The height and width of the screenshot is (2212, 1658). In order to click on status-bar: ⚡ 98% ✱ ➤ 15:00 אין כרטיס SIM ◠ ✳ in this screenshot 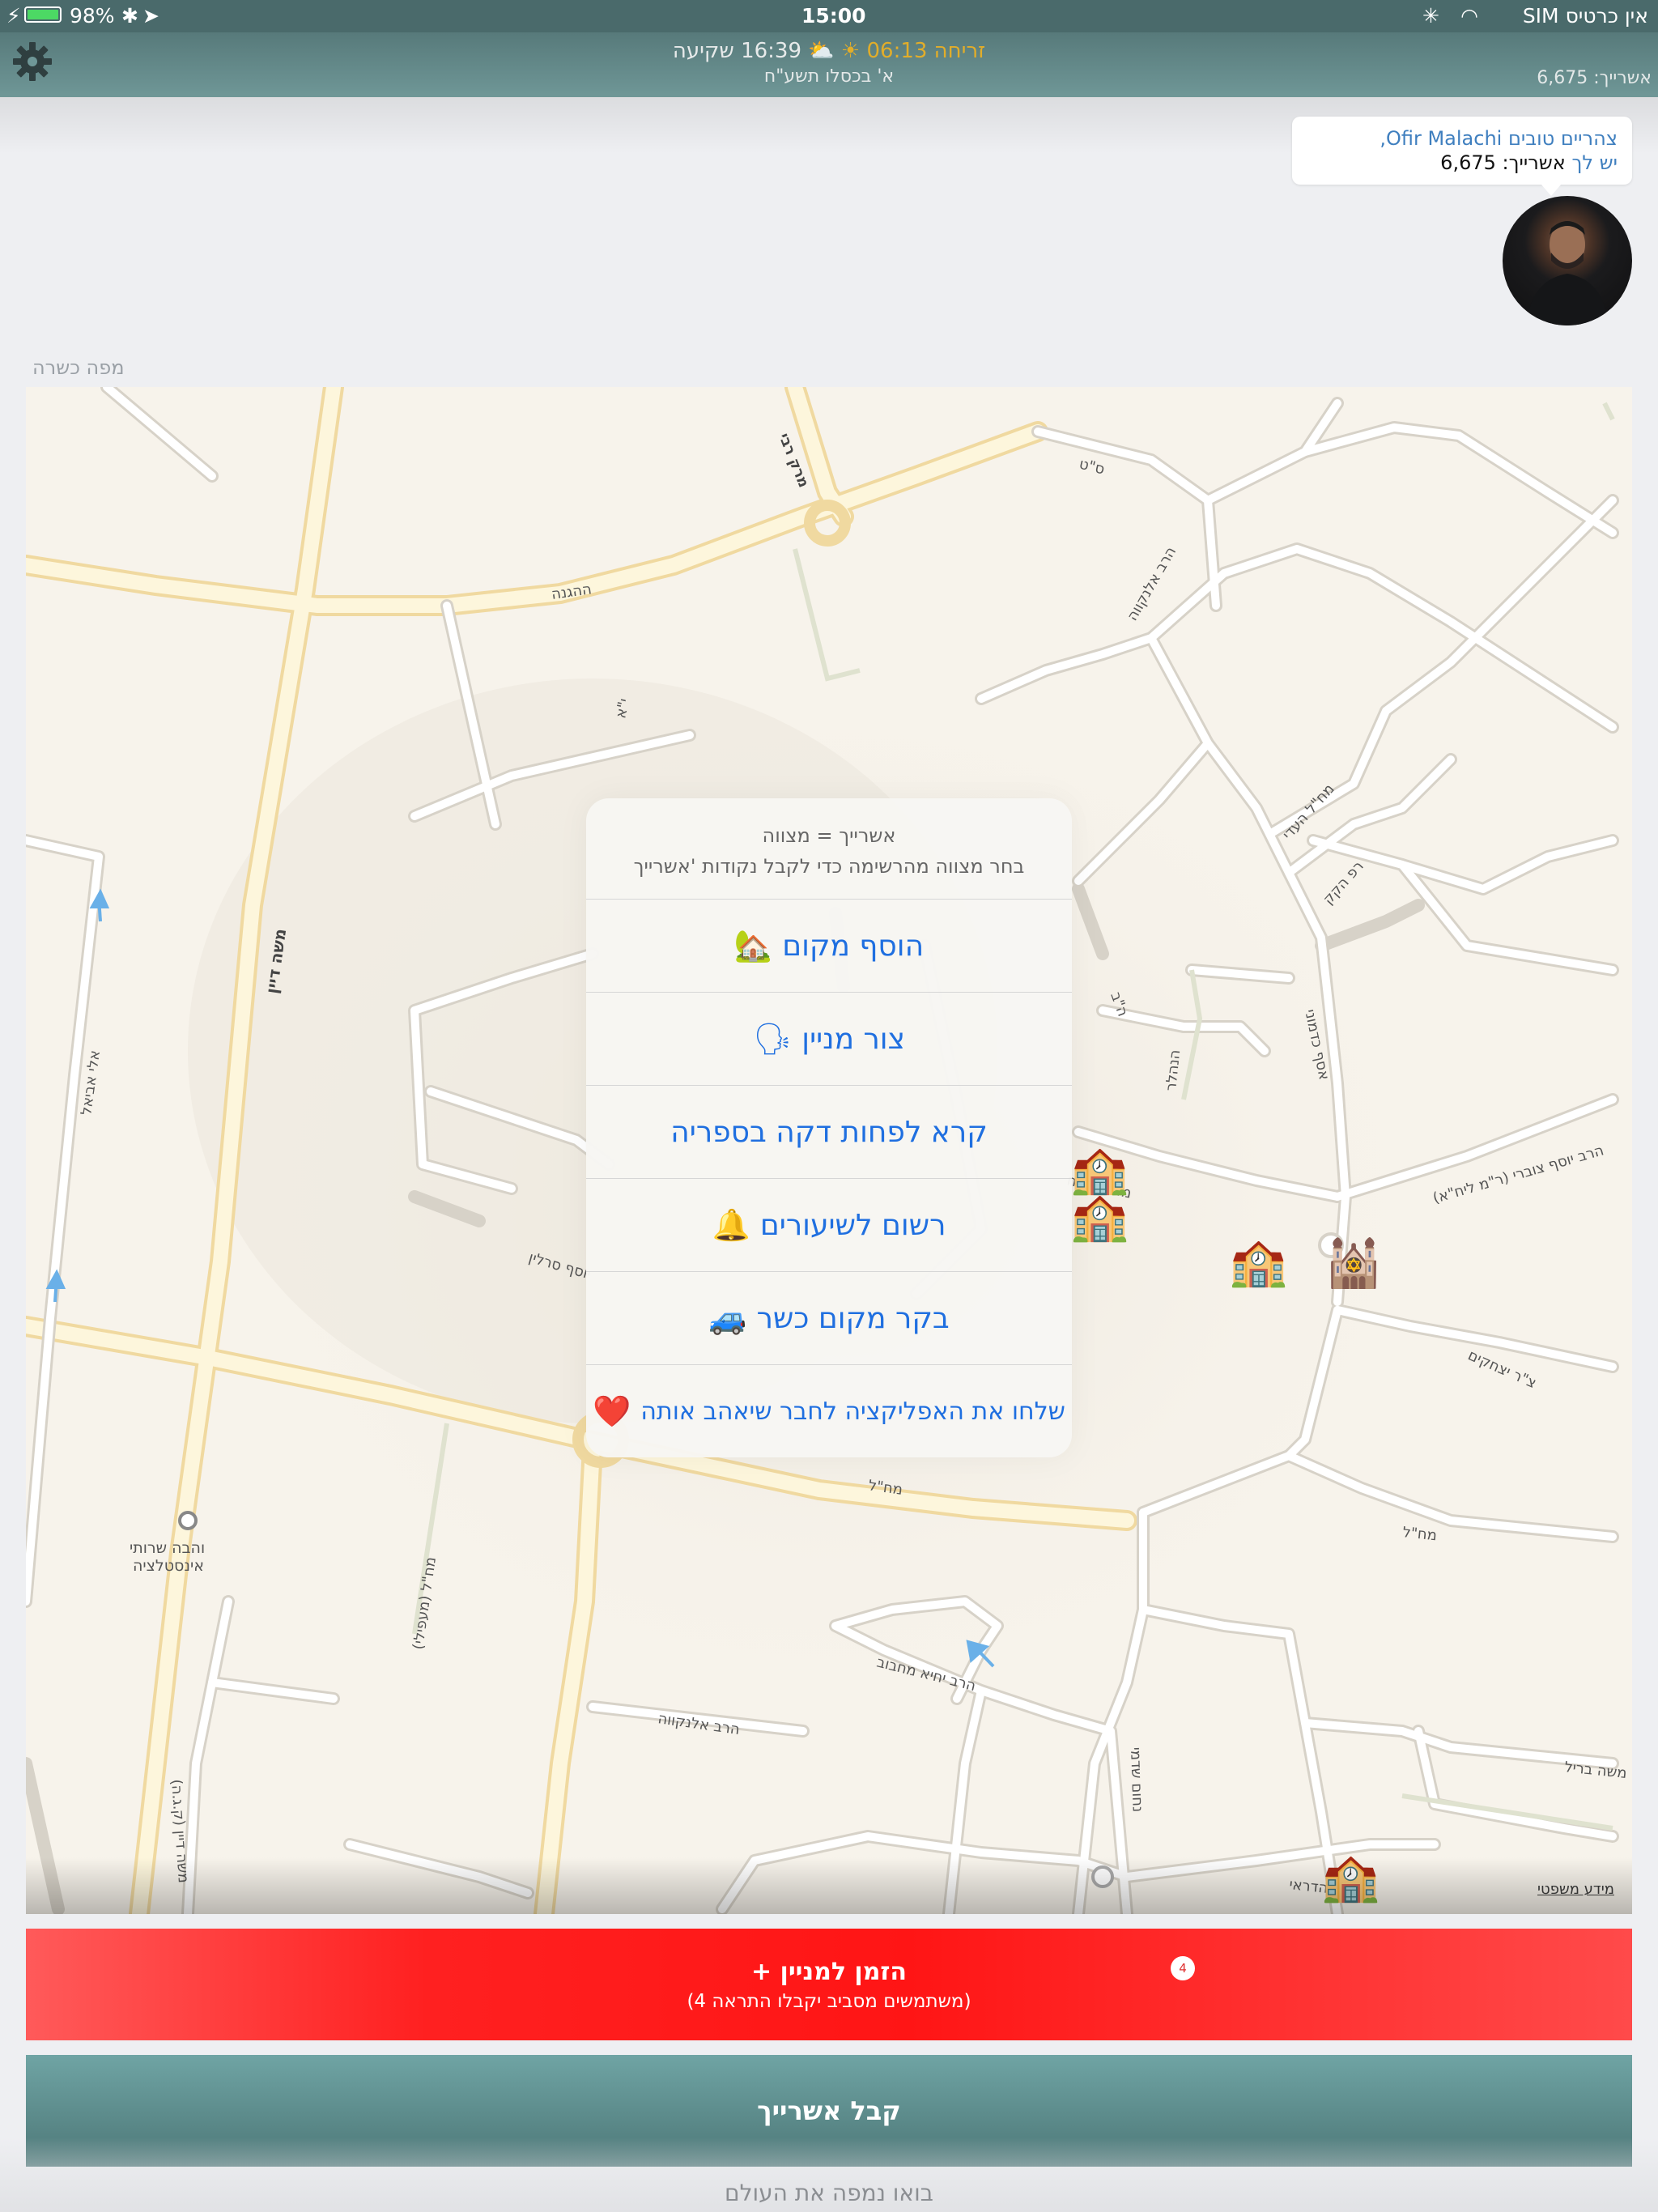, I will do `click(829, 16)`.